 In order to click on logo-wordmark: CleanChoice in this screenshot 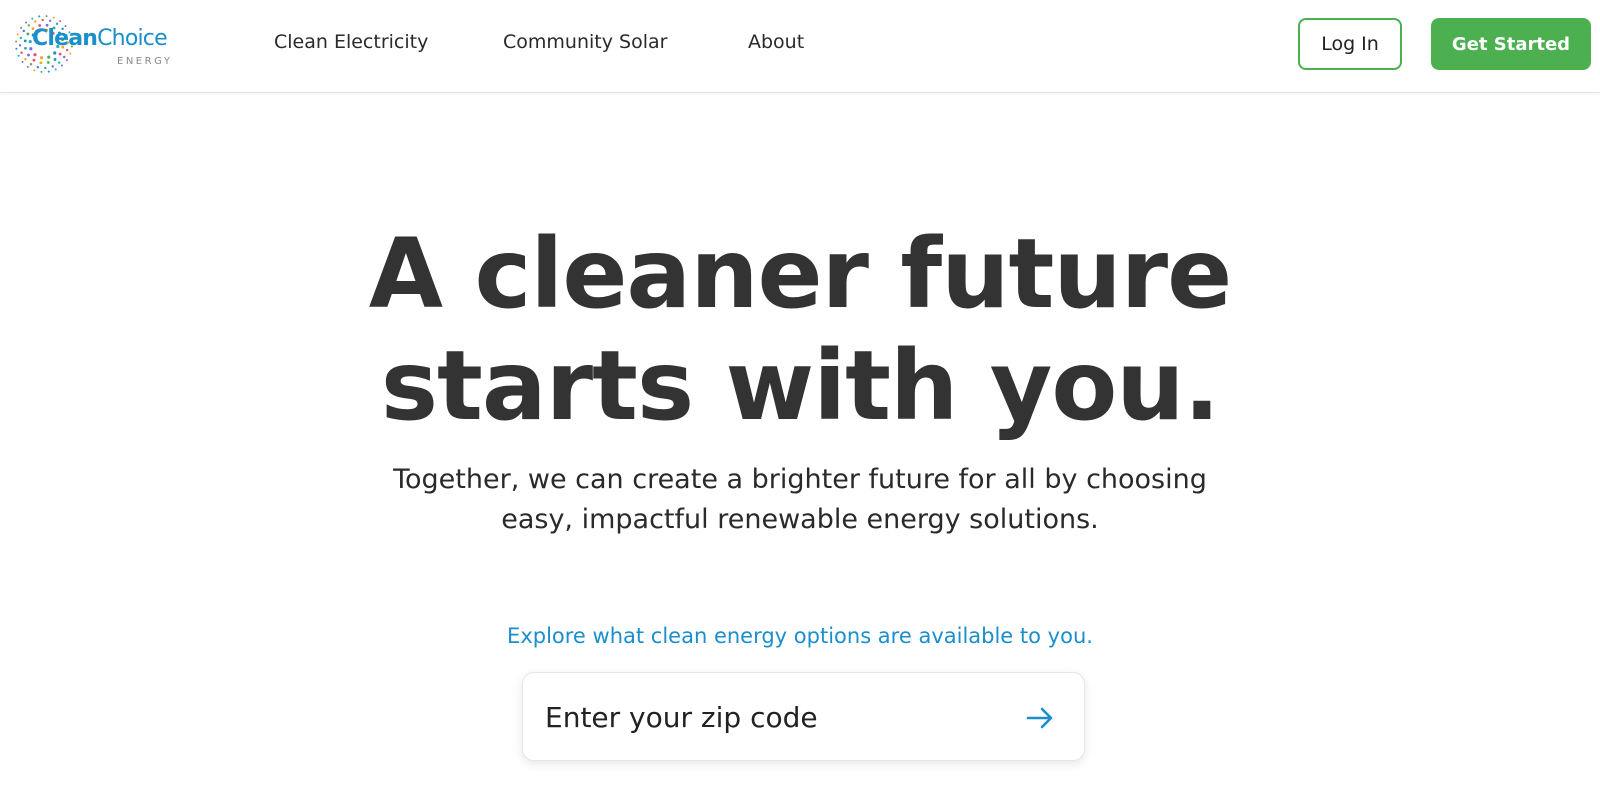, I will do `click(100, 38)`.